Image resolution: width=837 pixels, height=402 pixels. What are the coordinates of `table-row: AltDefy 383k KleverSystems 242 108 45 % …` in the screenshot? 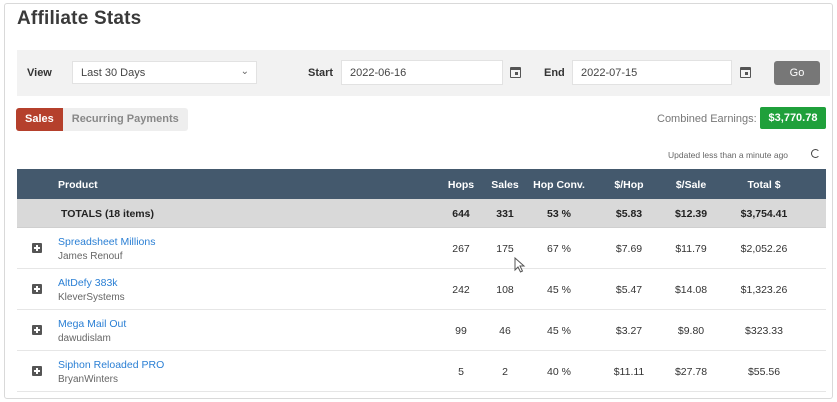 It's located at (421, 289).